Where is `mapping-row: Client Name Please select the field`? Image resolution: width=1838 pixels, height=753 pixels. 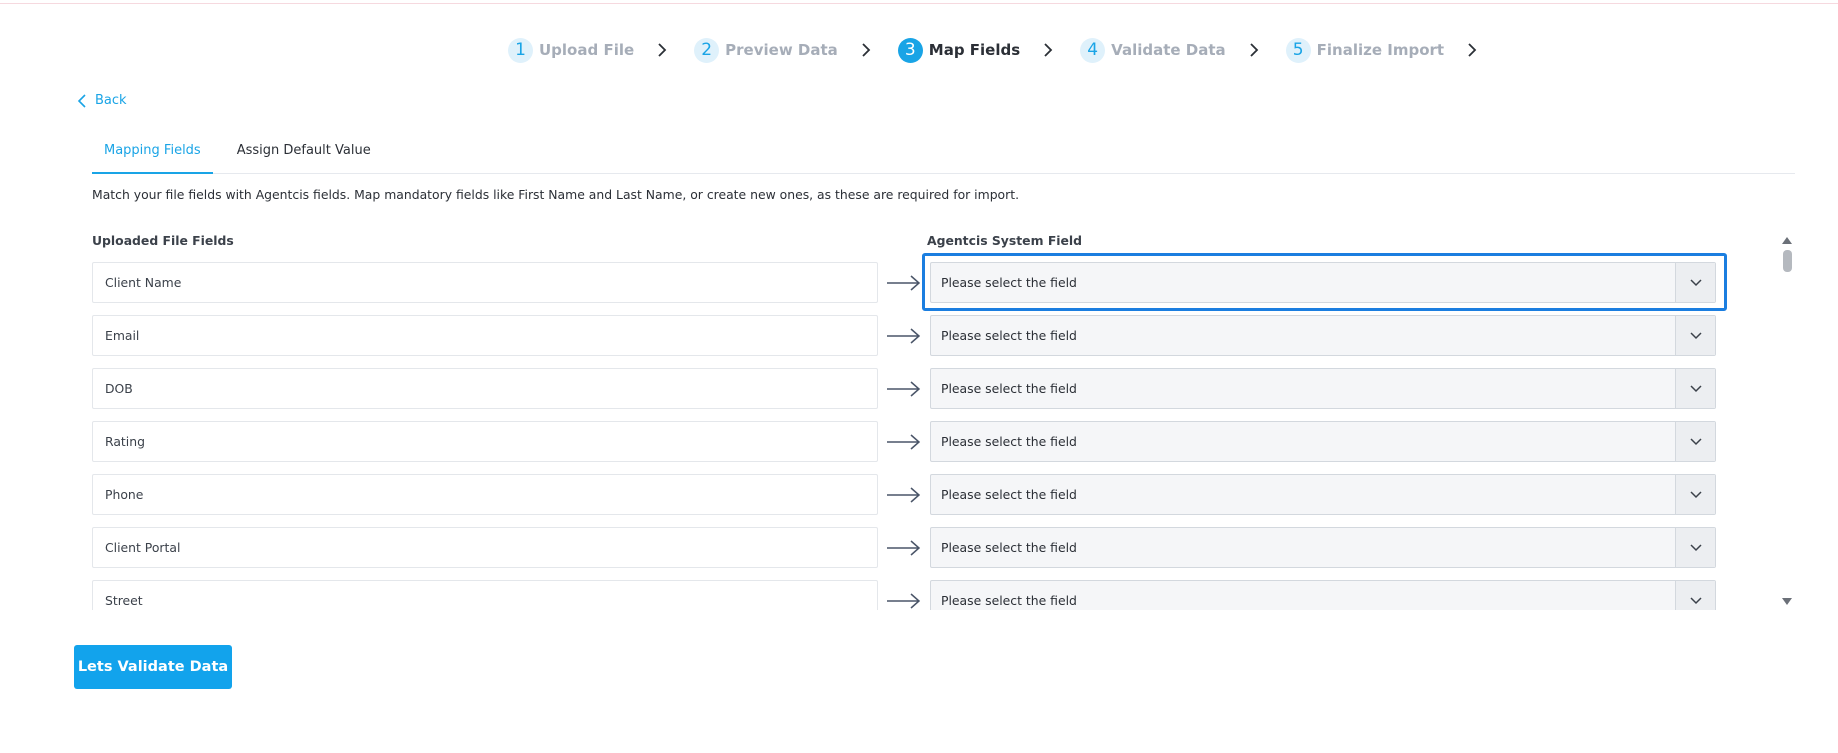
mapping-row: Client Name Please select the field is located at coordinates (957, 282).